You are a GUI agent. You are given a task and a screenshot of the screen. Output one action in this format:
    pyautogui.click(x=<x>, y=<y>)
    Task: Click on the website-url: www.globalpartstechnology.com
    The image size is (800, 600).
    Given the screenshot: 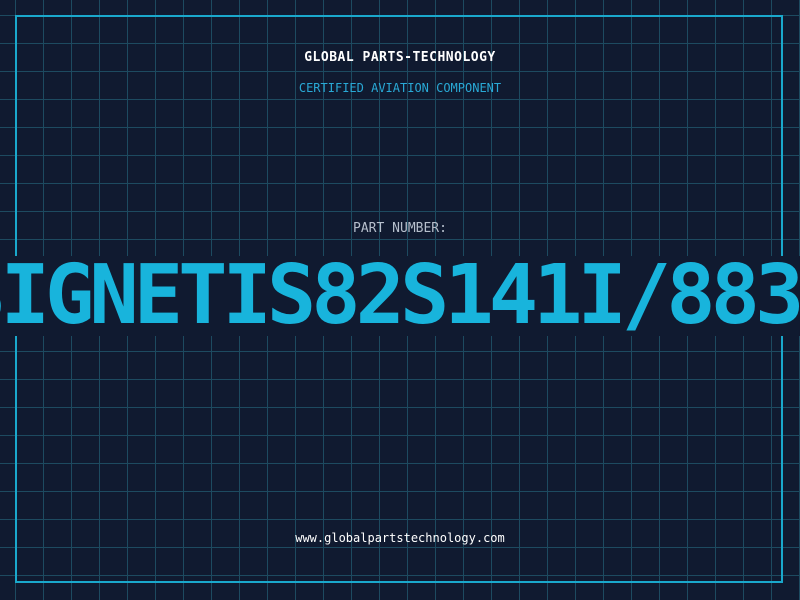 What is the action you would take?
    pyautogui.click(x=400, y=538)
    